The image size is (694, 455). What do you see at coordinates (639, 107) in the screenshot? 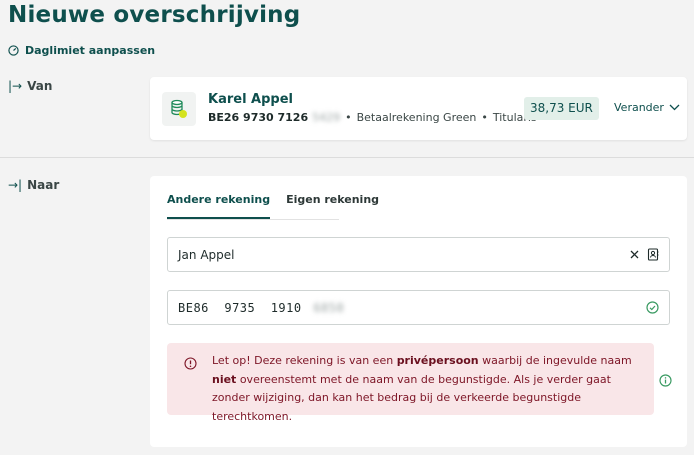
I see `change-label: Verander` at bounding box center [639, 107].